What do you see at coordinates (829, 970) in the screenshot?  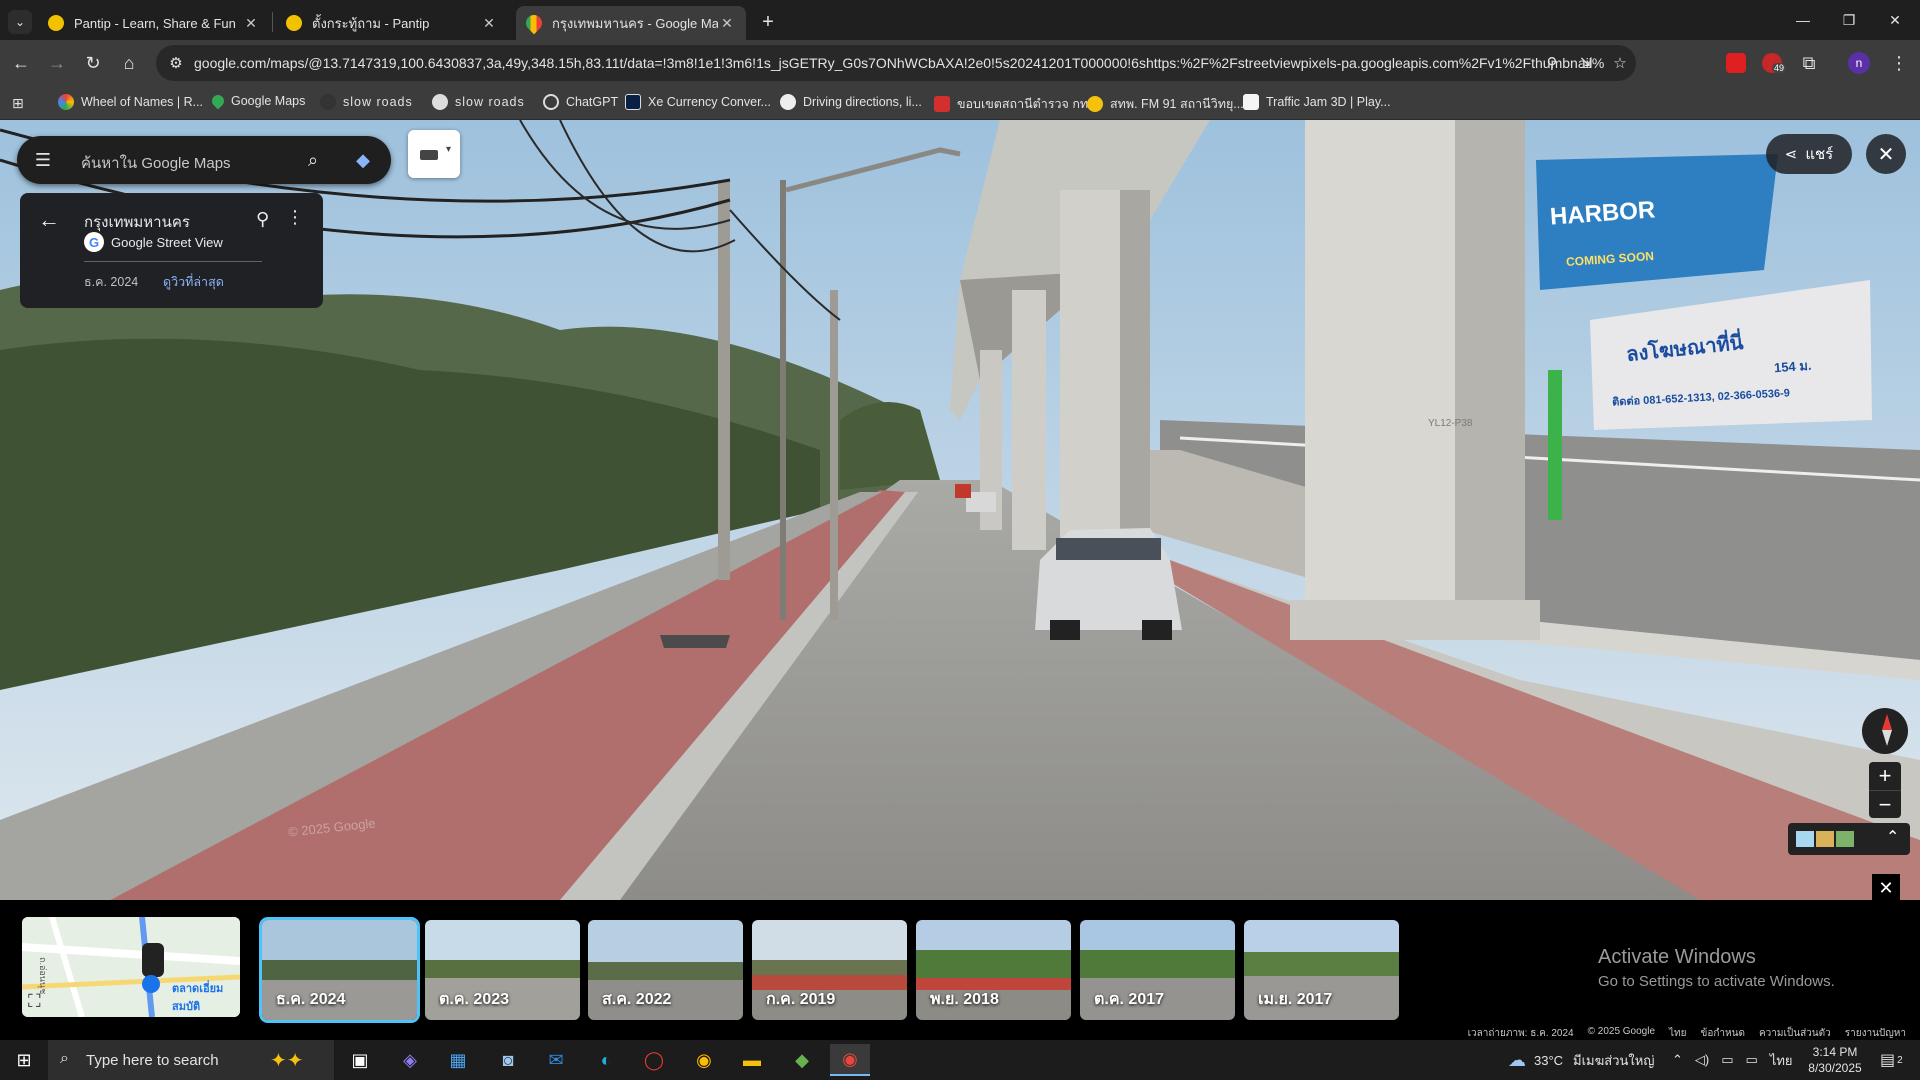 I see `timeline-thumb-2019-07: ก.ค. 2019` at bounding box center [829, 970].